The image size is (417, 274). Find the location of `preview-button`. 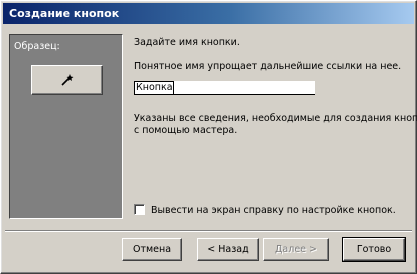

preview-button is located at coordinates (67, 80).